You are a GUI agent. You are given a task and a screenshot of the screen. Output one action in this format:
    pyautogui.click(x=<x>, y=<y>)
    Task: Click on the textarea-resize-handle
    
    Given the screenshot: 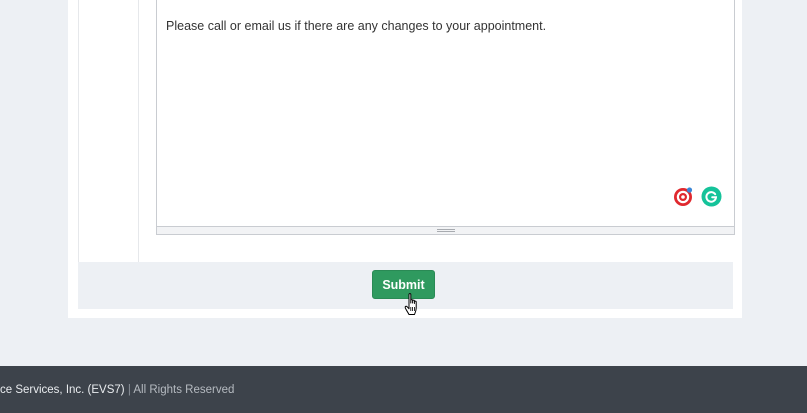 What is the action you would take?
    pyautogui.click(x=445, y=230)
    